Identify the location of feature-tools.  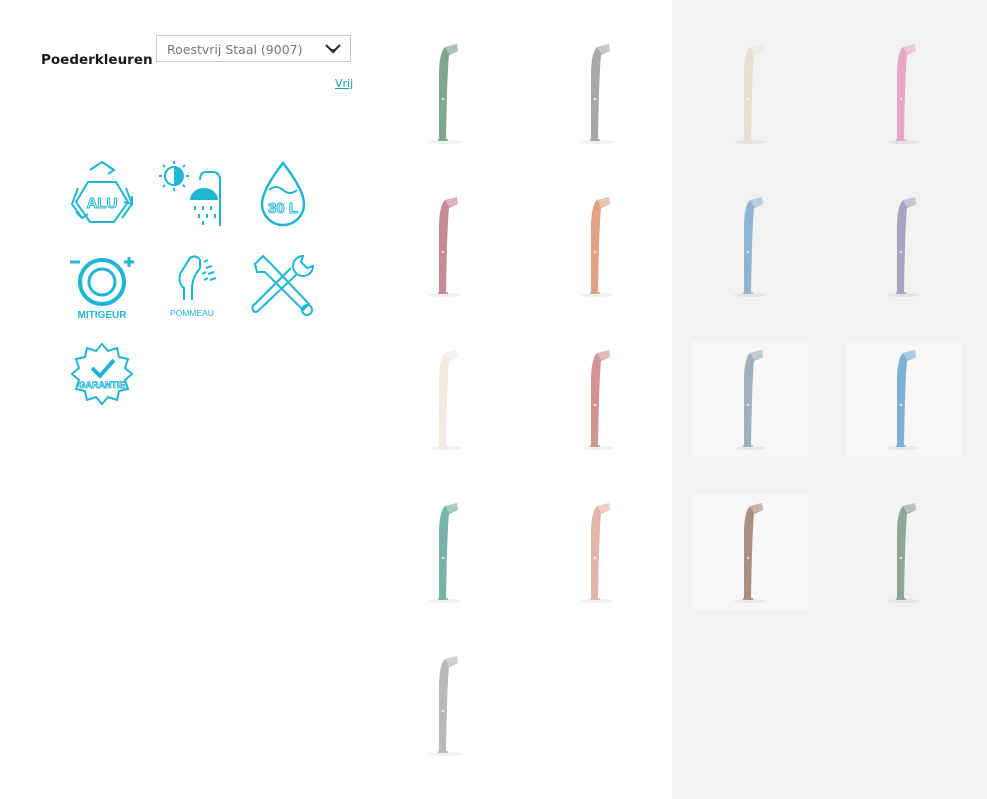
(283, 285).